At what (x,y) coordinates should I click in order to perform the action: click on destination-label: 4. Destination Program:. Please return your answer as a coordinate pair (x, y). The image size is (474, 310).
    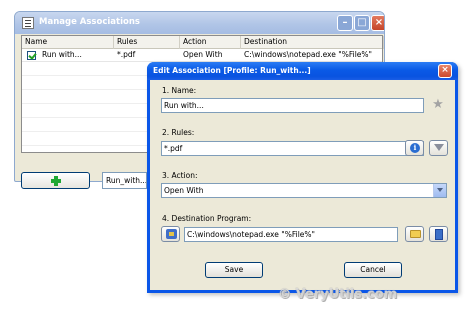
    Looking at the image, I should click on (207, 218).